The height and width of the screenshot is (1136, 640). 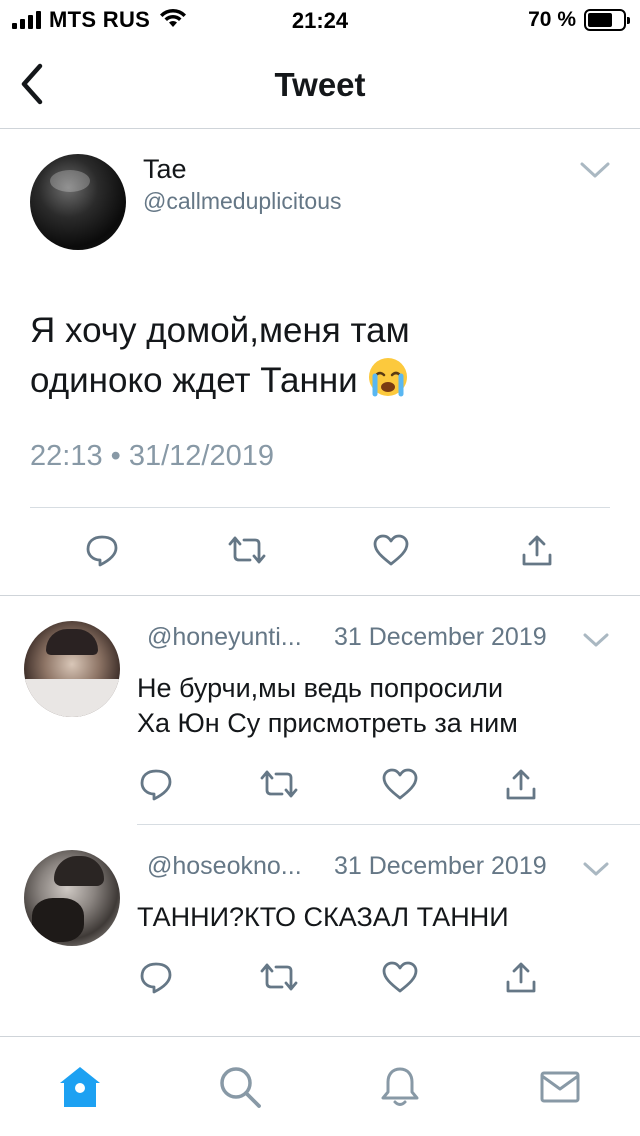 I want to click on tab-search, so click(x=240, y=1087).